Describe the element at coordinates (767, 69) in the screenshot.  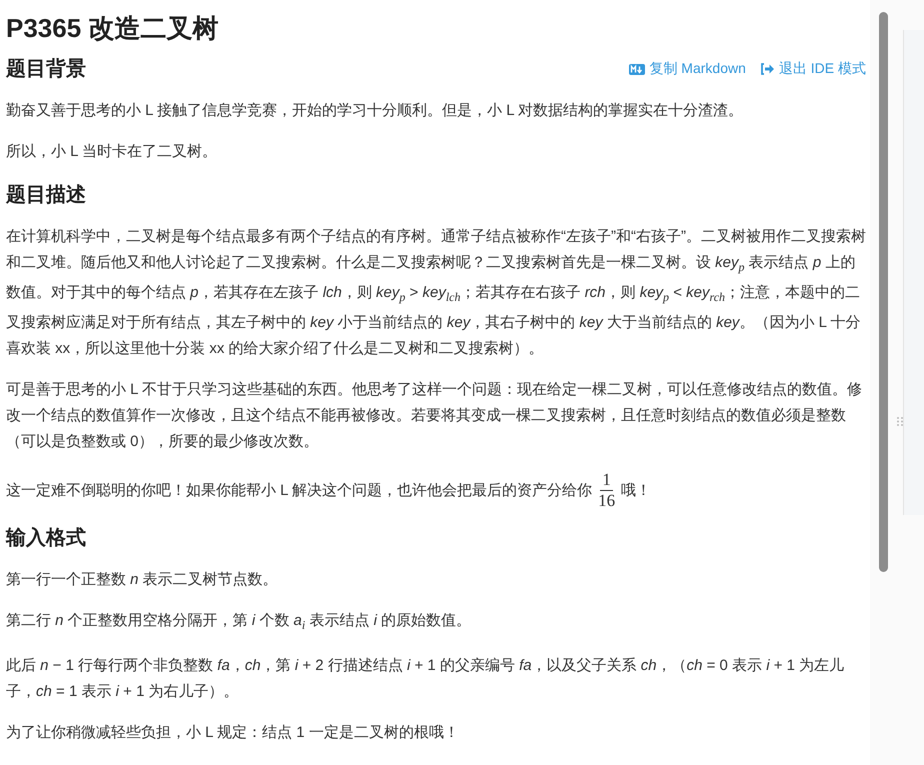
I see `sign-out-icon` at that location.